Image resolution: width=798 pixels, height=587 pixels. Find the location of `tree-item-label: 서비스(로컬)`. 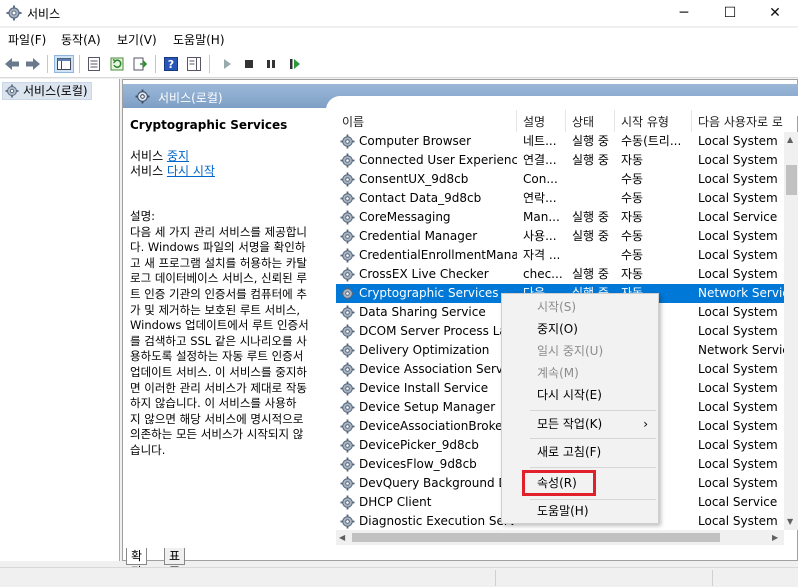

tree-item-label: 서비스(로컬) is located at coordinates (55, 91).